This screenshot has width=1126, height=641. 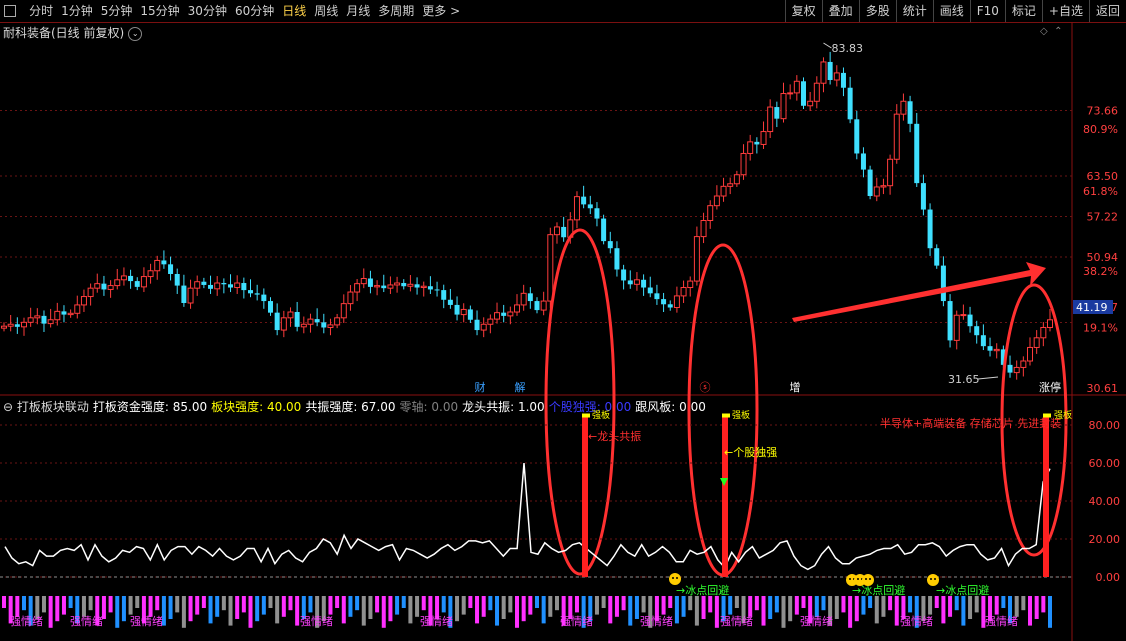 What do you see at coordinates (1108, 577) in the screenshot?
I see `indicator-axis-label-4: 0.00` at bounding box center [1108, 577].